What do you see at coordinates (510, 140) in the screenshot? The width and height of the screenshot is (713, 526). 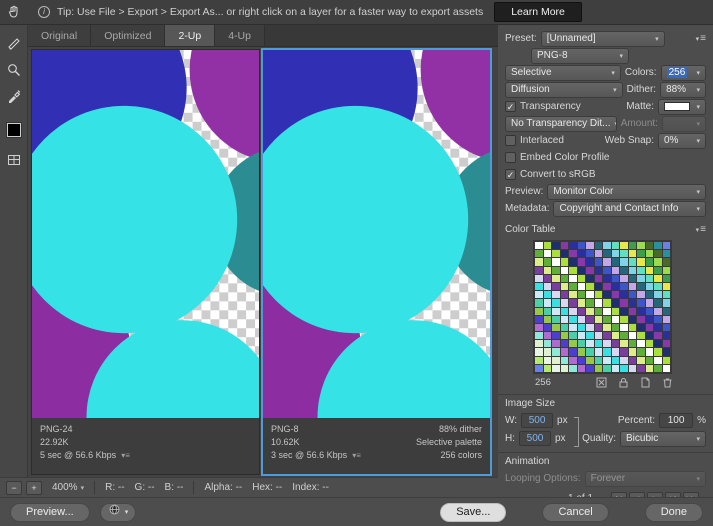 I see `interlaced-checkbox` at bounding box center [510, 140].